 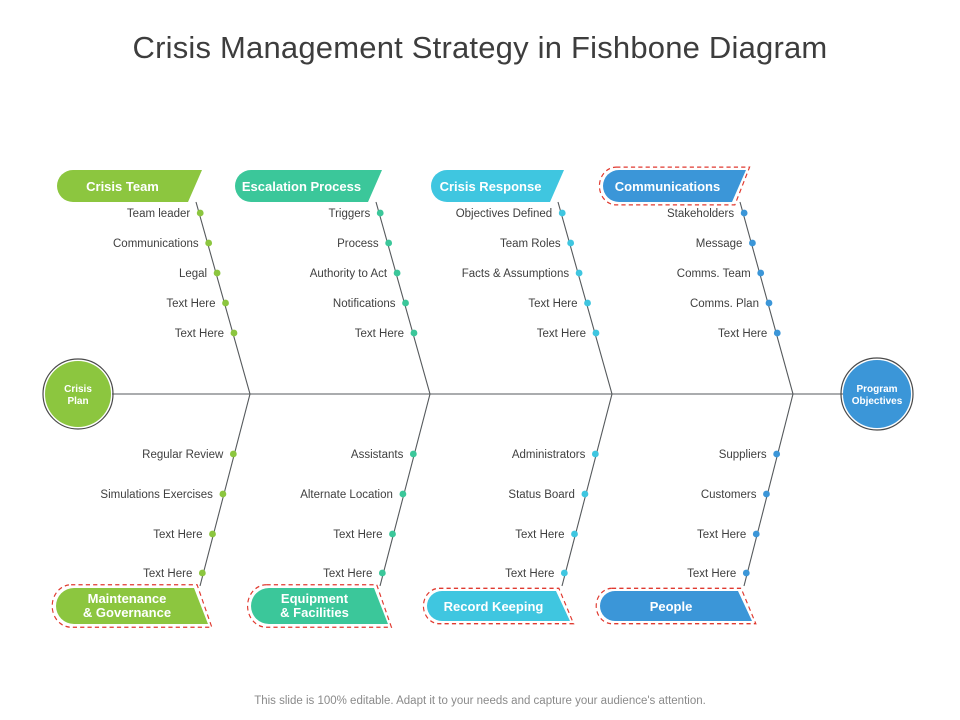 What do you see at coordinates (183, 455) in the screenshot?
I see `item-label: Regular Review` at bounding box center [183, 455].